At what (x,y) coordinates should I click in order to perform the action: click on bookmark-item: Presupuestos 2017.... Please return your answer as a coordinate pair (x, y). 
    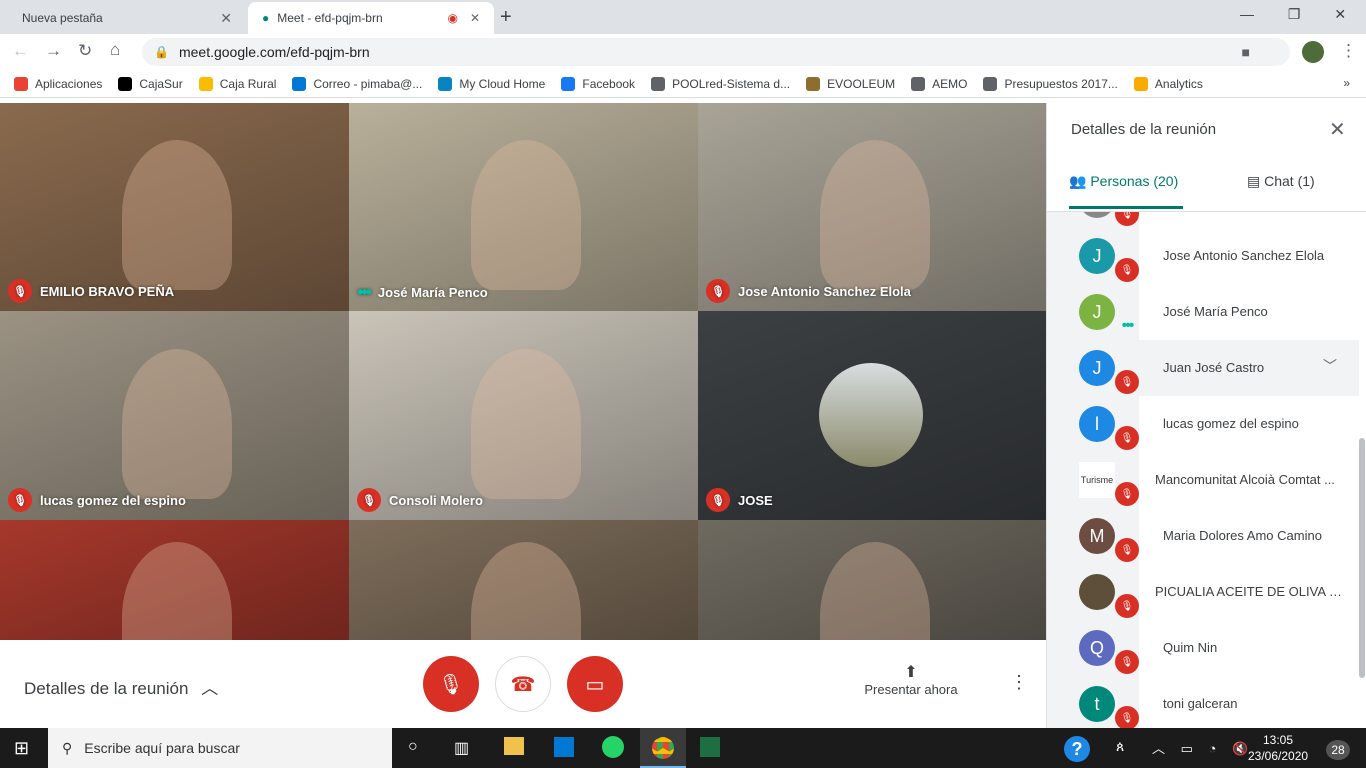
    Looking at the image, I should click on (1050, 83).